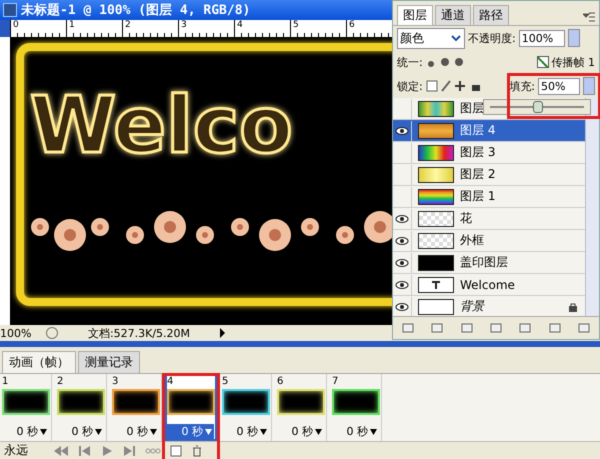 This screenshot has height=459, width=600. Describe the element at coordinates (522, 86) in the screenshot. I see `fill-label: 填充:` at that location.